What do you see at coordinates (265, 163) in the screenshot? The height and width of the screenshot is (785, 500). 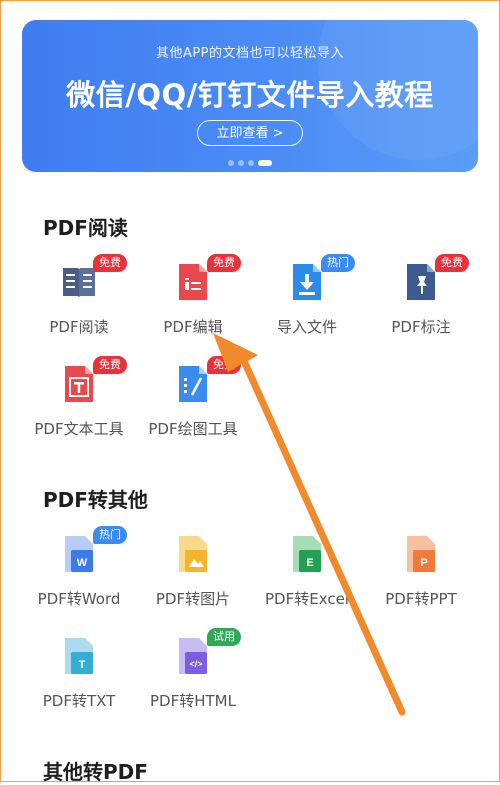 I see `carousel-dot-active` at bounding box center [265, 163].